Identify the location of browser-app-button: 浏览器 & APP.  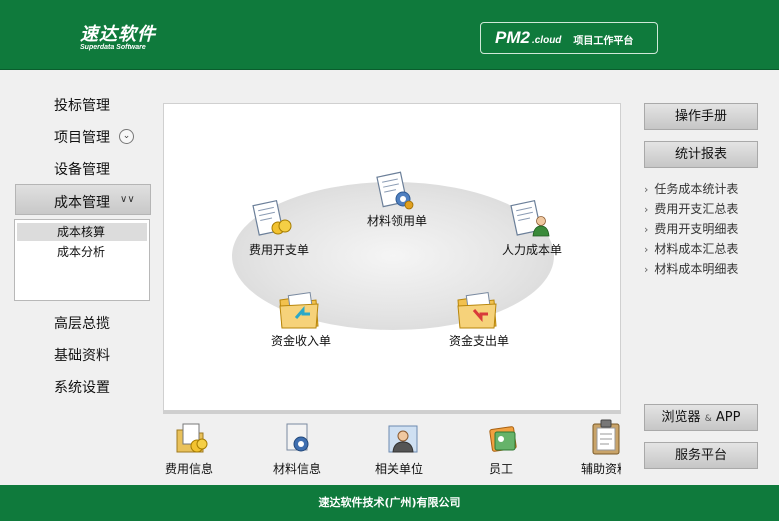
(701, 417).